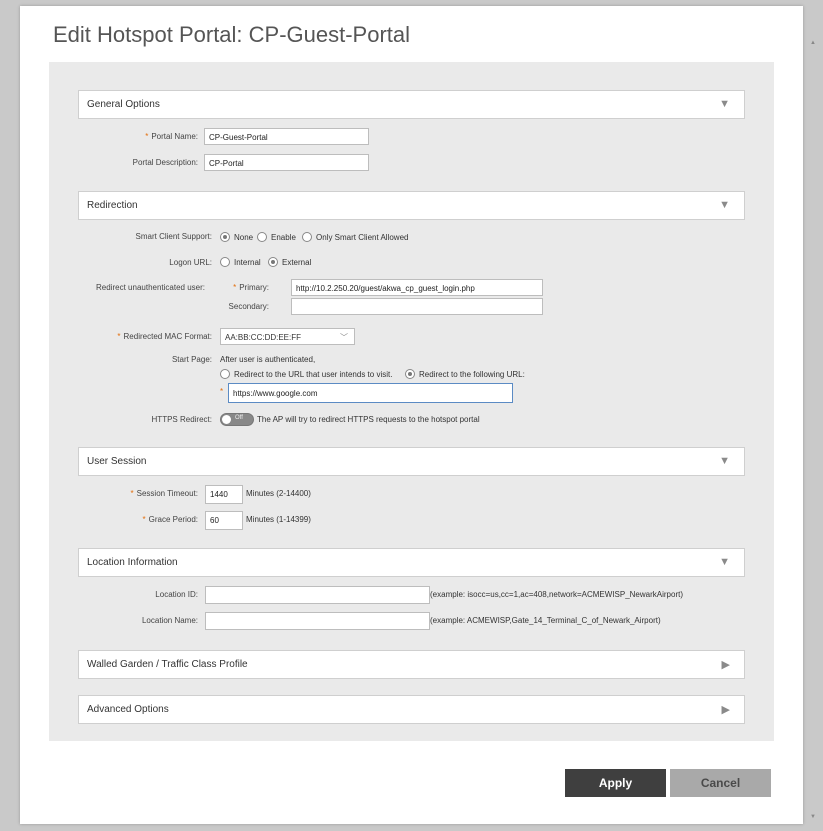  Describe the element at coordinates (225, 374) in the screenshot. I see `start-page-intended-url-radio` at that location.